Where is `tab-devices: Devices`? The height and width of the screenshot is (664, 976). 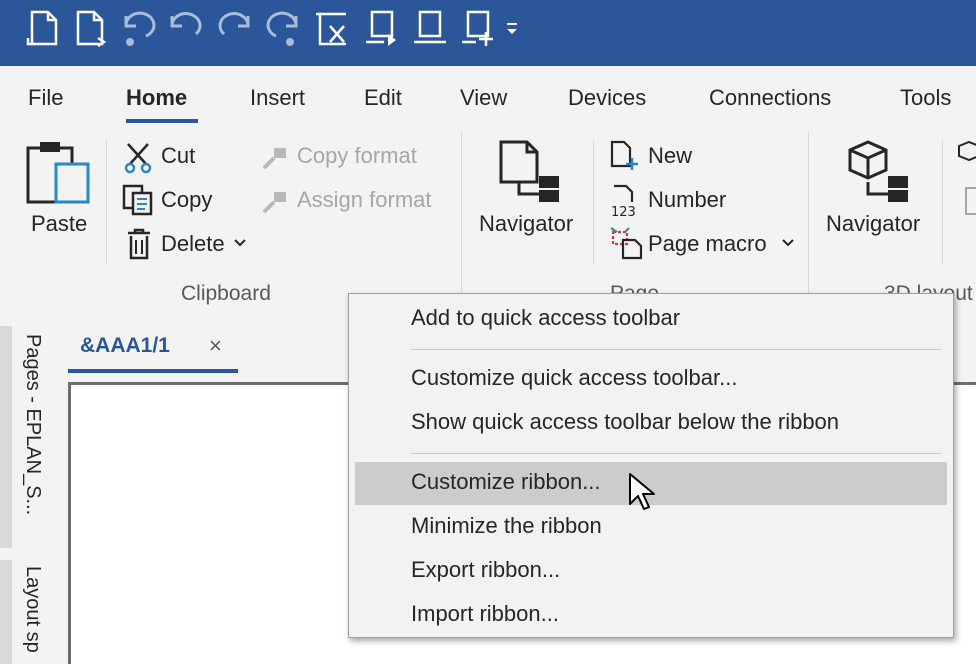 tab-devices: Devices is located at coordinates (607, 98).